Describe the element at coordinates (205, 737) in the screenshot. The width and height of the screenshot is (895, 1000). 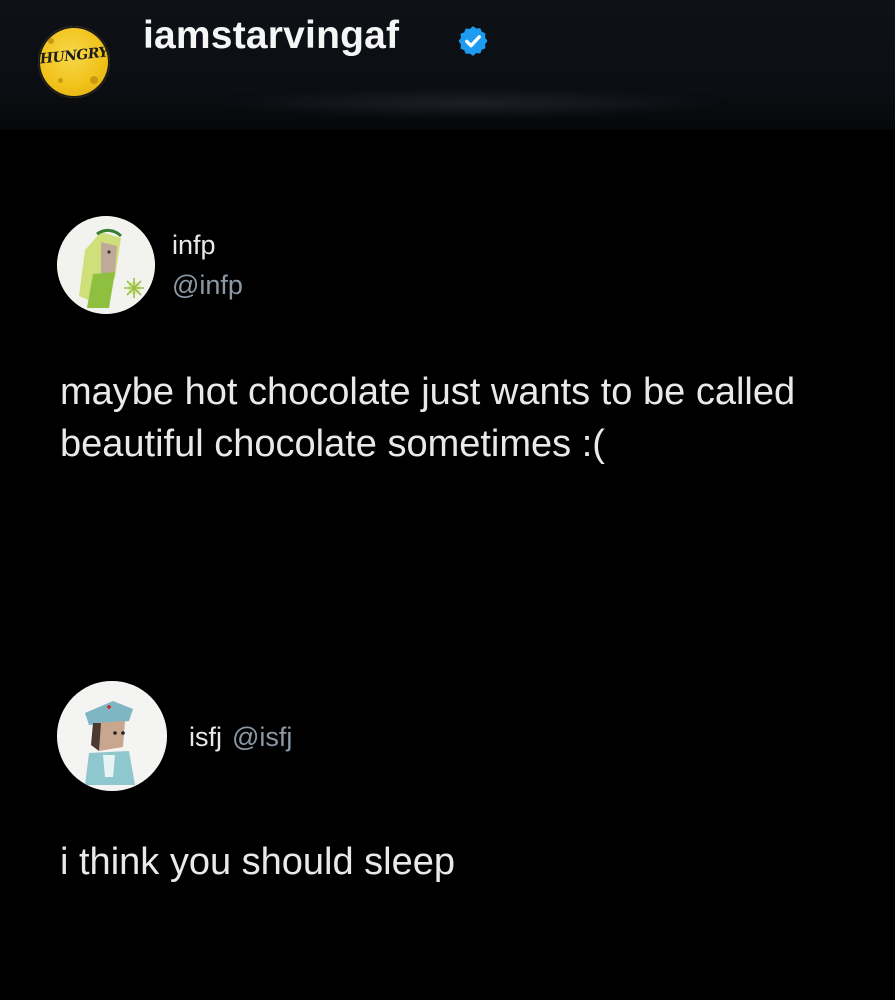
I see `tweet-author-name: isfj` at that location.